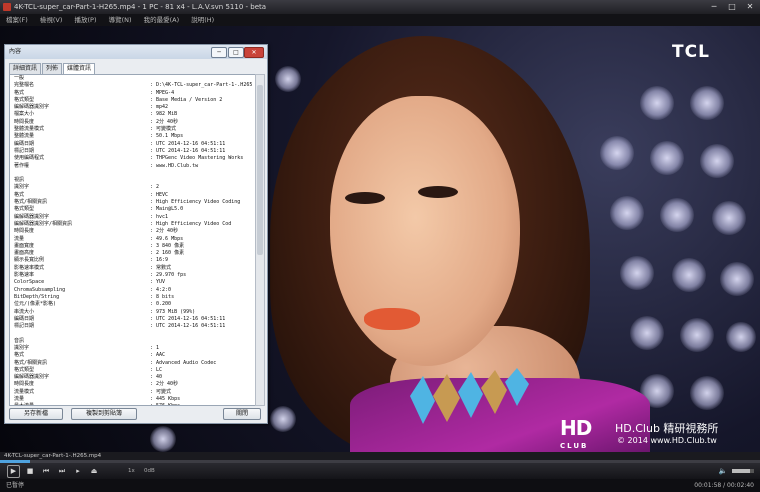  I want to click on playback-status: 已暫停, so click(15, 485).